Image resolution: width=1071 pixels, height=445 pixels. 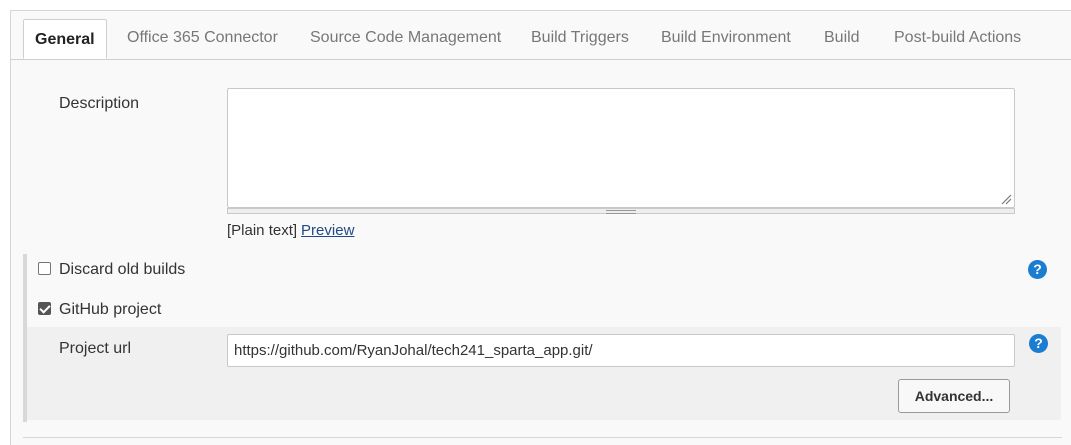 I want to click on resize-grip-icon, so click(x=1006, y=199).